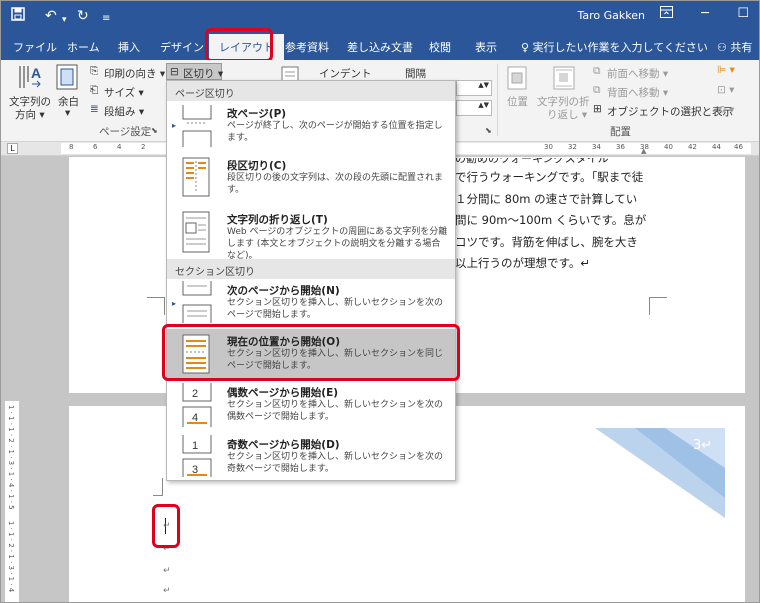 This screenshot has width=760, height=603. I want to click on position-icon, so click(517, 79).